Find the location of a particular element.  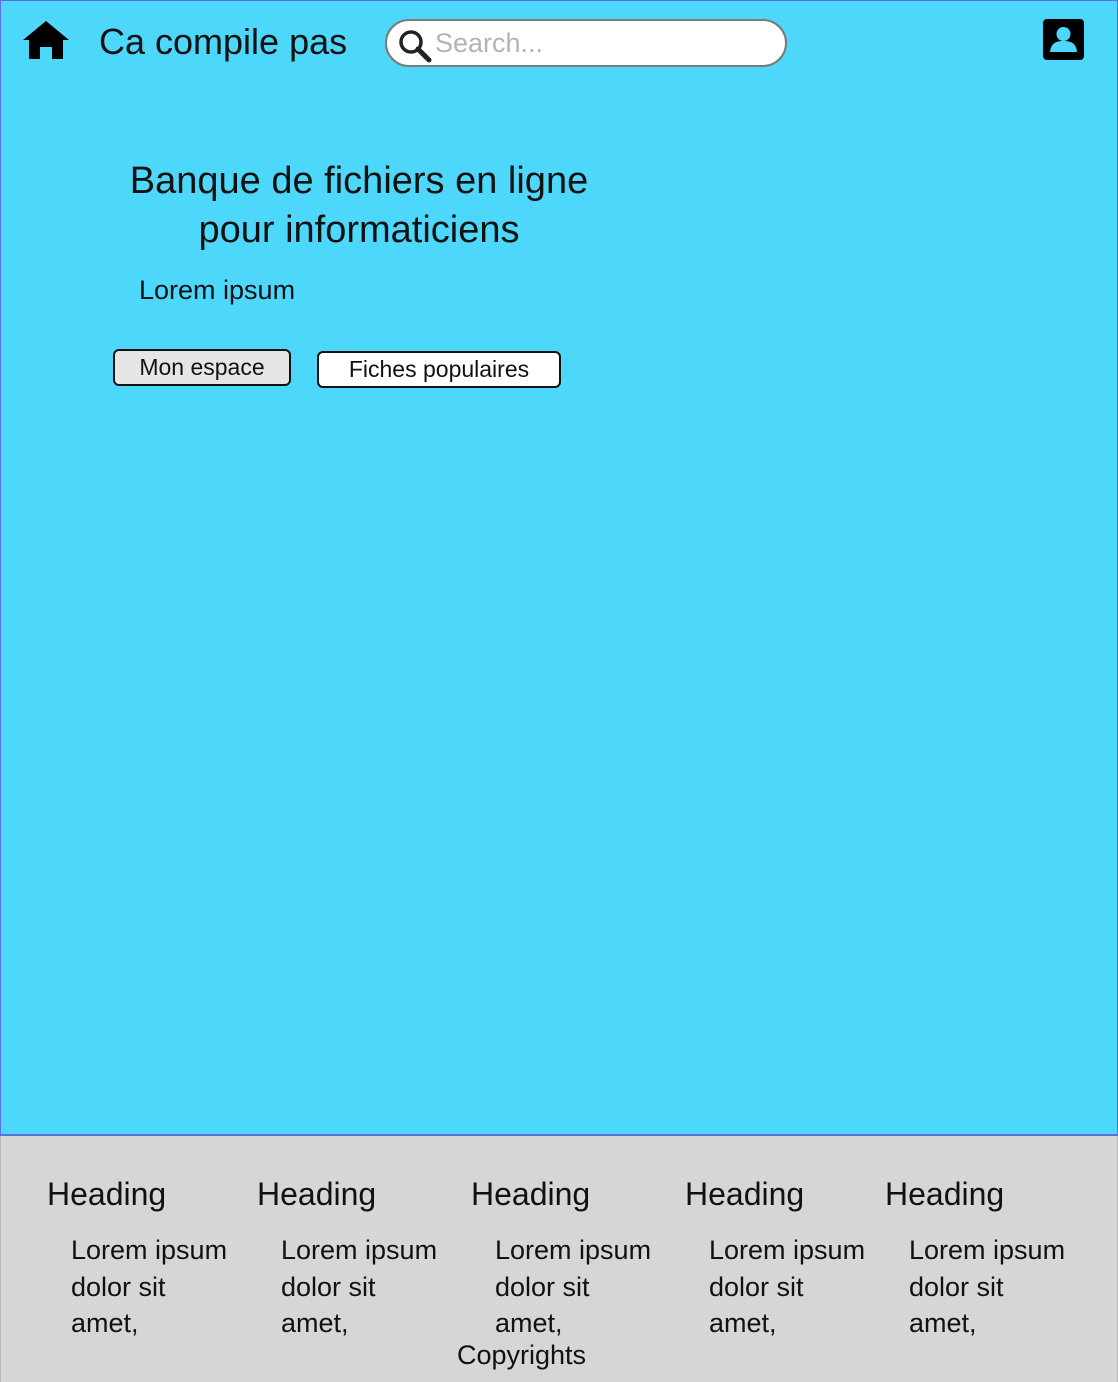

copyright-text: Copyrights is located at coordinates (522, 1355).